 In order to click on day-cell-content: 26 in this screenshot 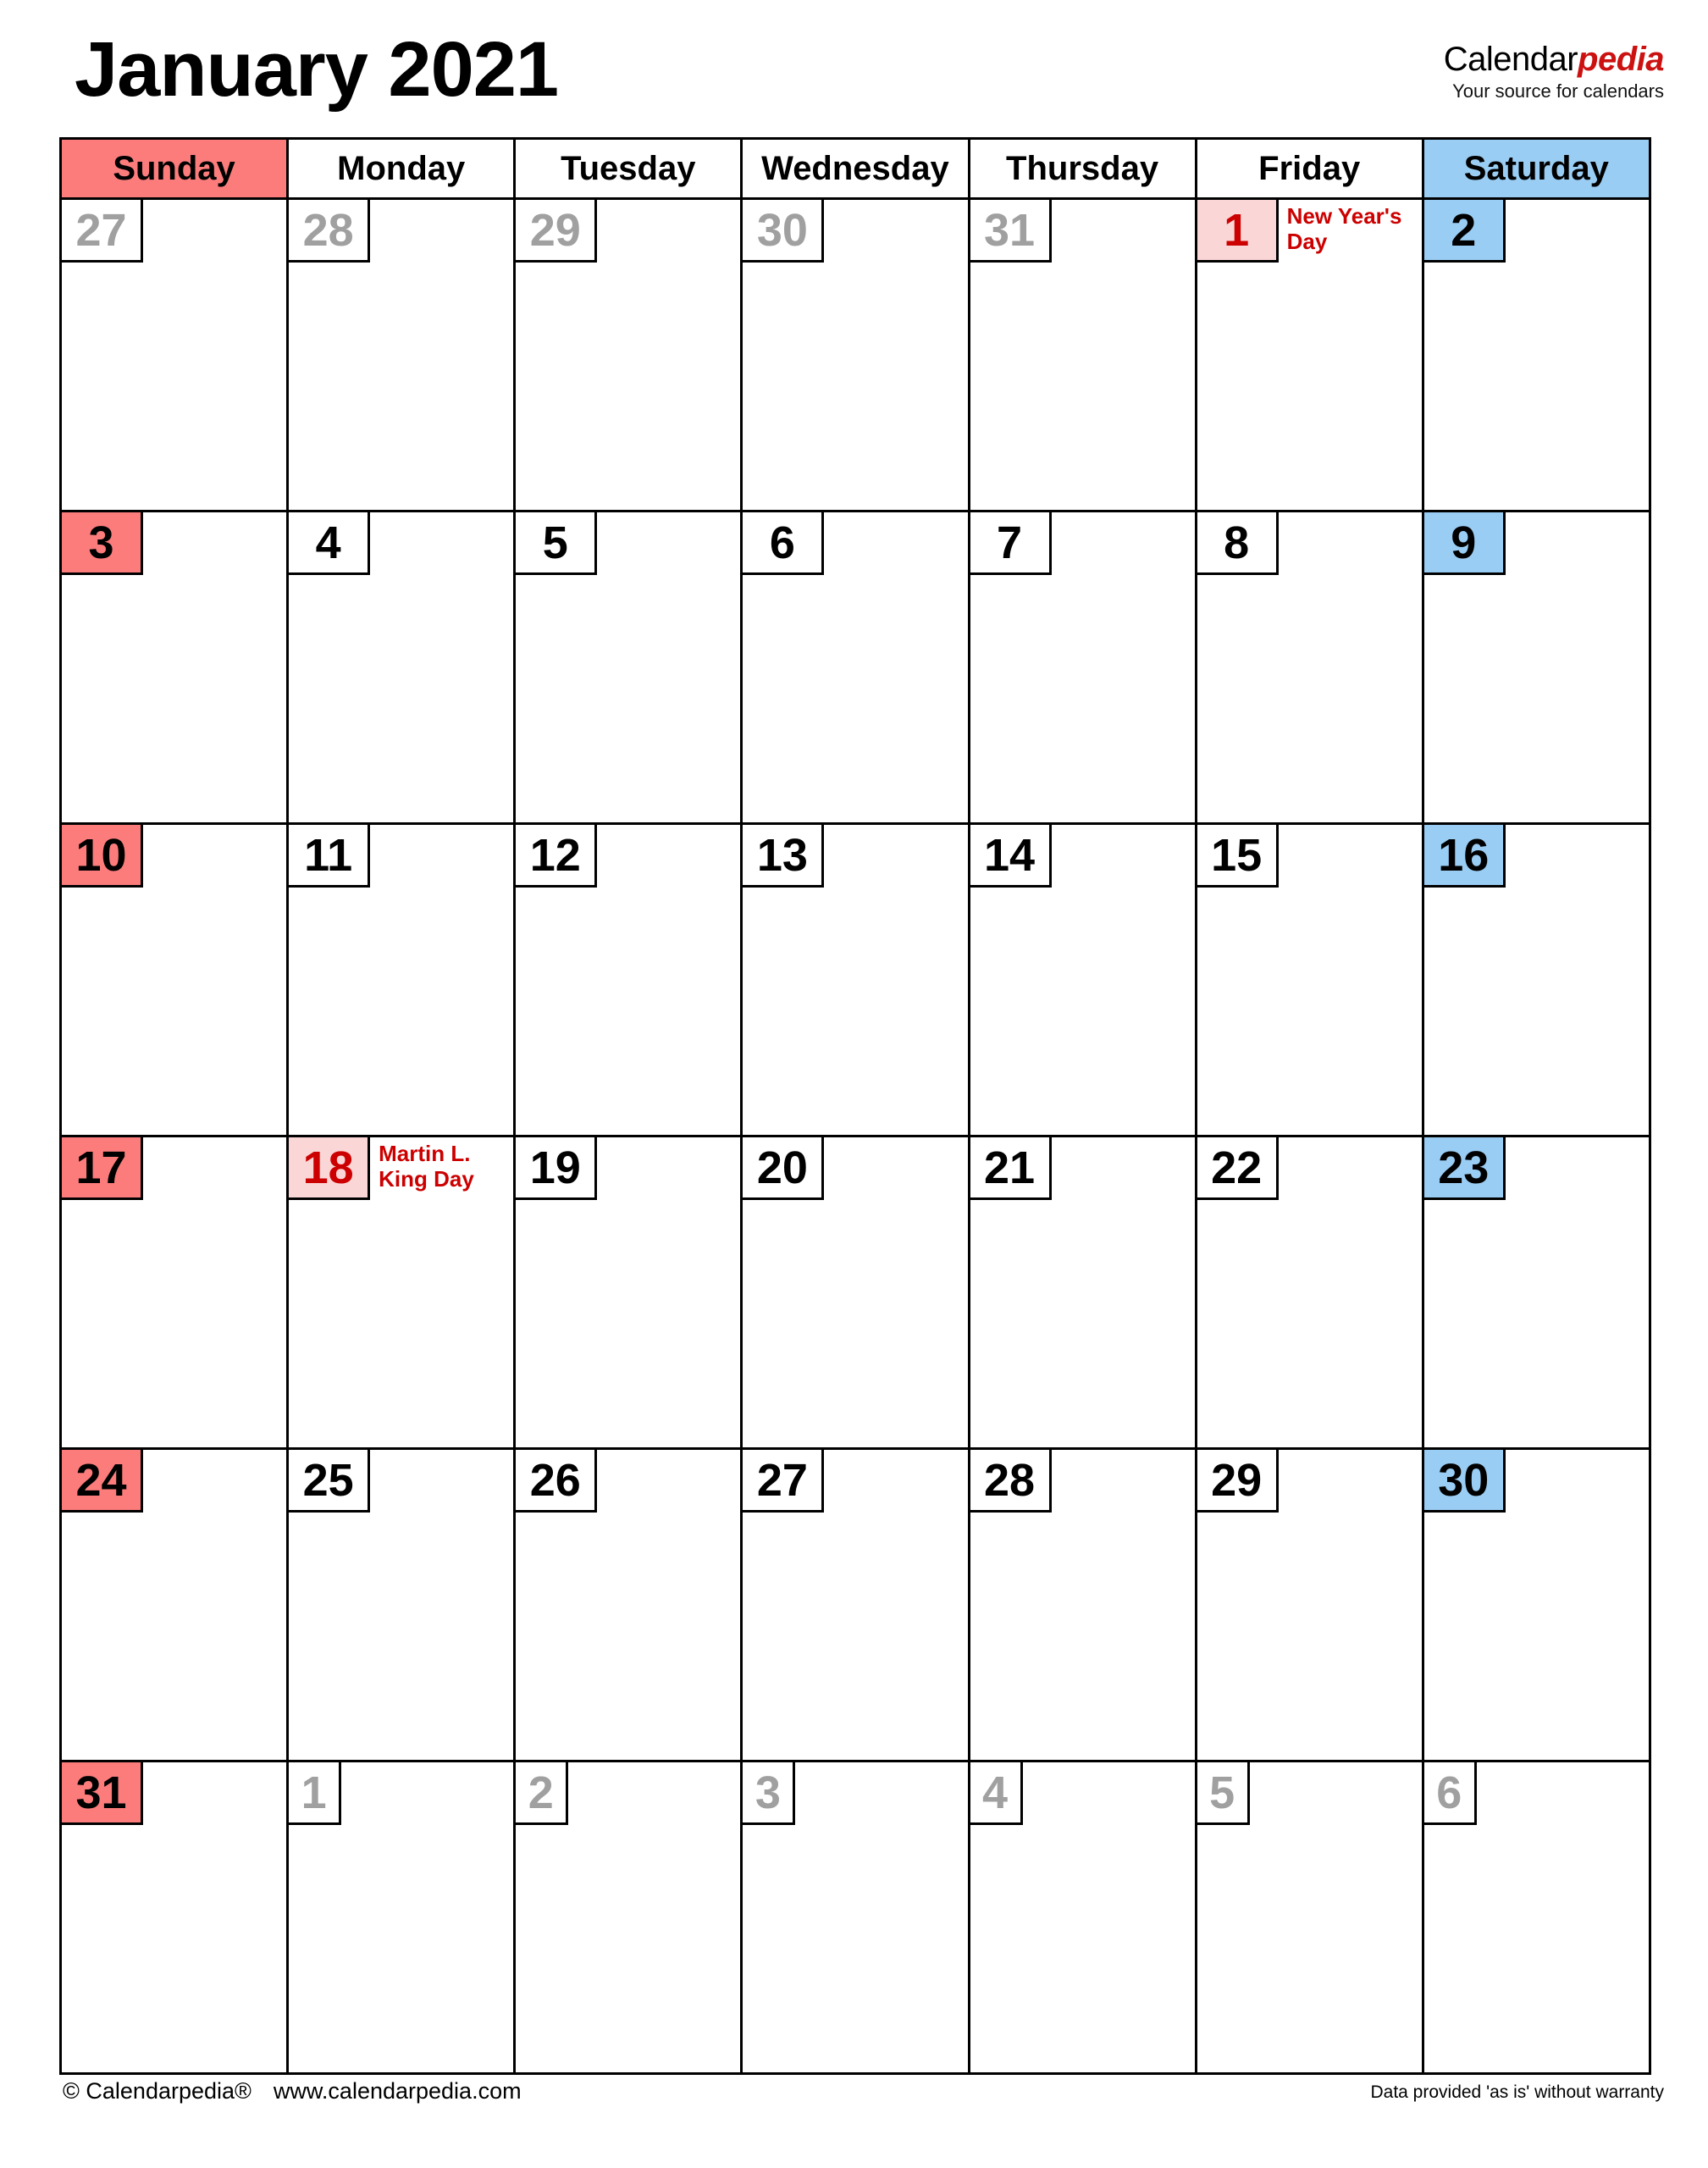, I will do `click(628, 1605)`.